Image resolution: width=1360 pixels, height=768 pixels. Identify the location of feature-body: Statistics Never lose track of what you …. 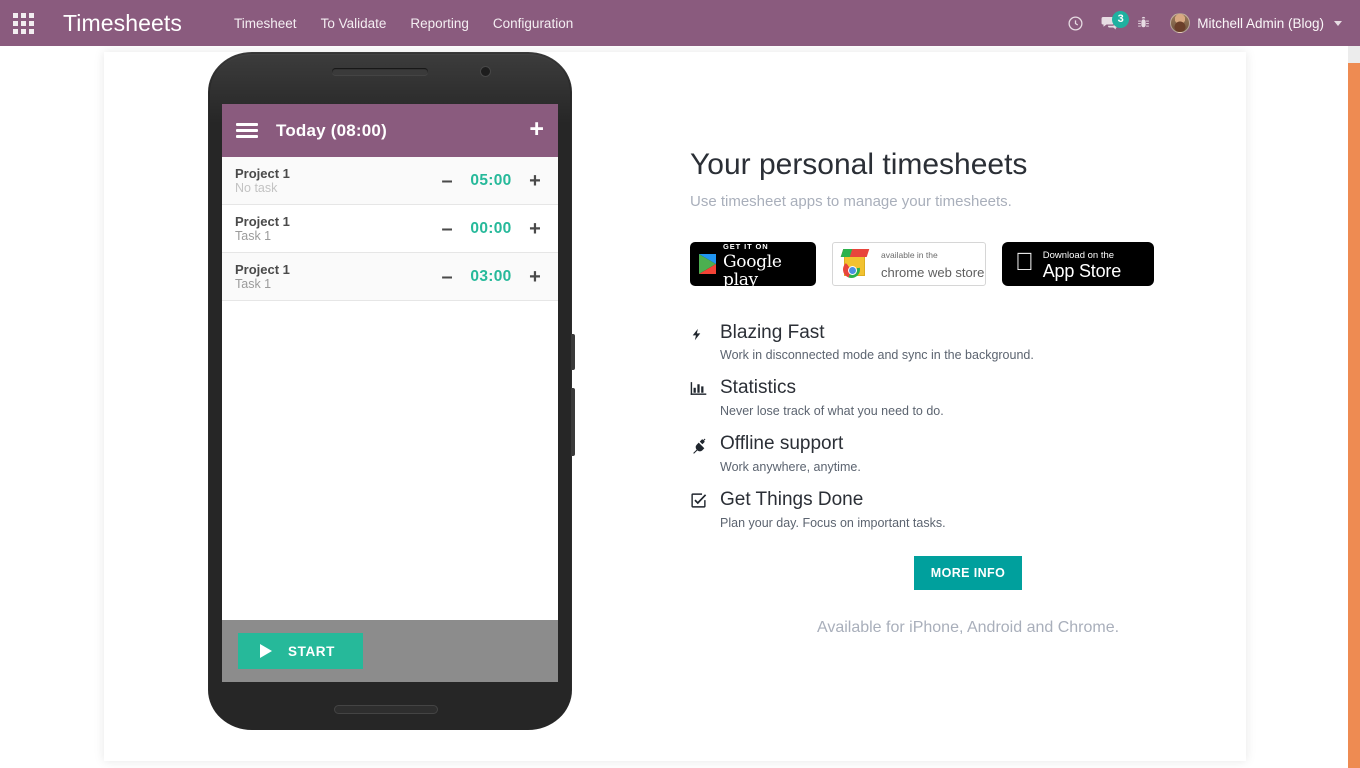
(983, 397).